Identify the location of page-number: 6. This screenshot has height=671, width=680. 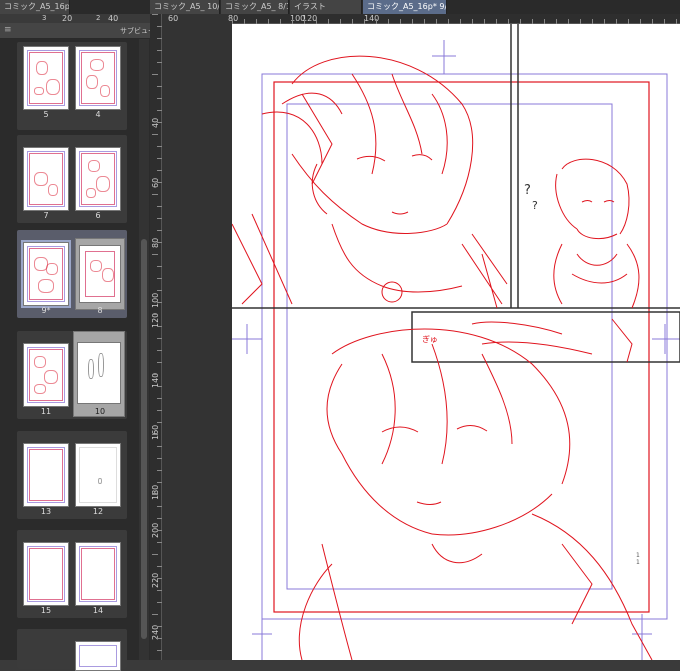
(98, 215).